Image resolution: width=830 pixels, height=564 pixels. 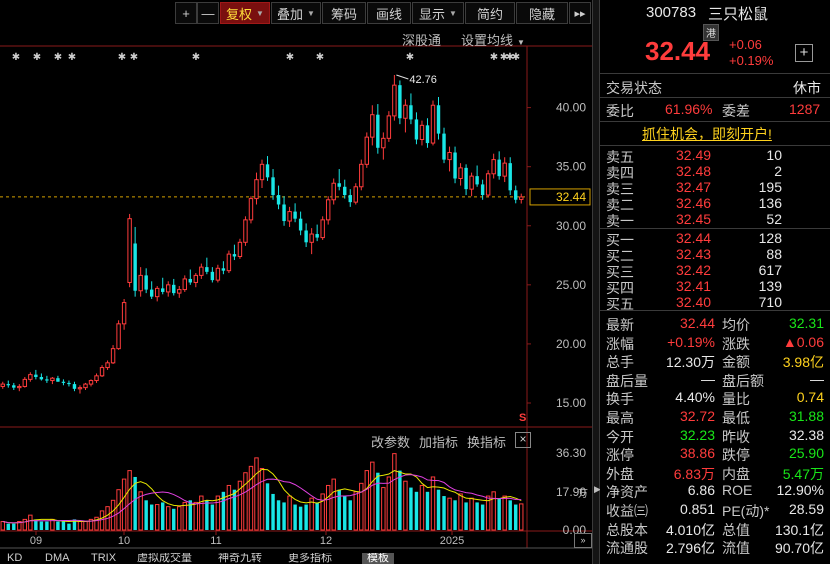 I want to click on zoom-out-button: —, so click(x=208, y=13).